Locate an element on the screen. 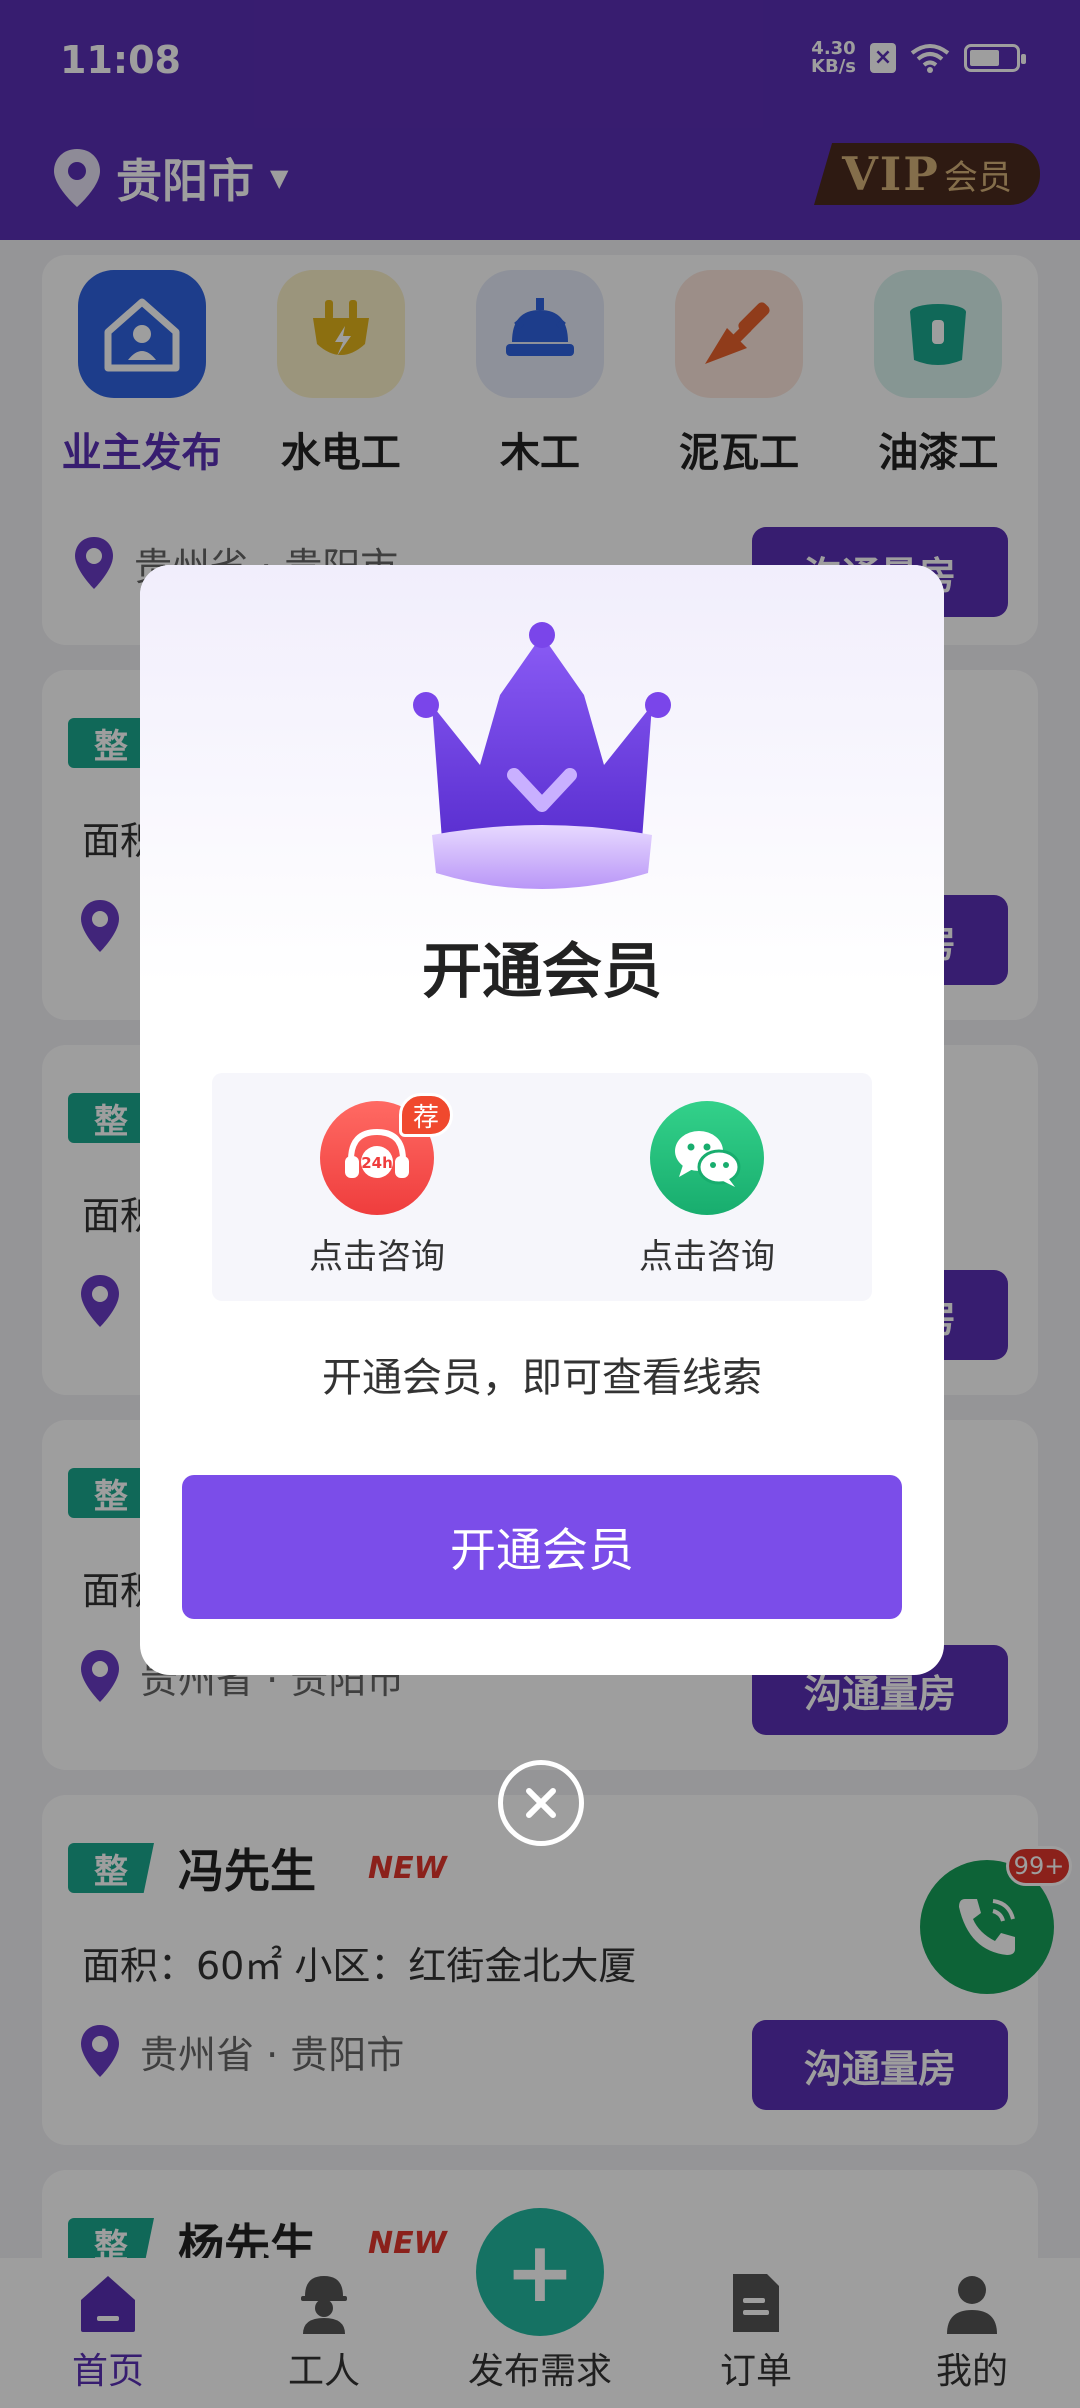 This screenshot has height=2408, width=1080. consult-service-button: 24h 荐 点击咨询 is located at coordinates (377, 1197).